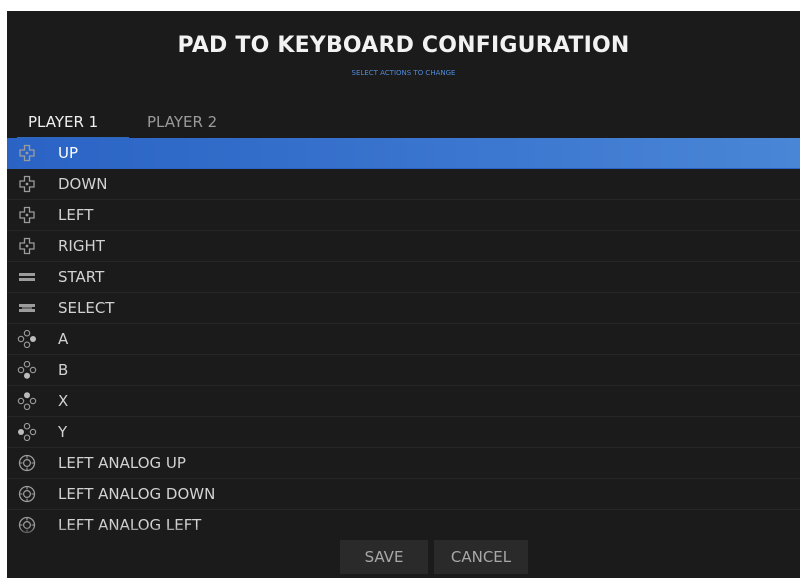 The image size is (800, 578). Describe the element at coordinates (403, 401) in the screenshot. I see `action-row: X` at that location.